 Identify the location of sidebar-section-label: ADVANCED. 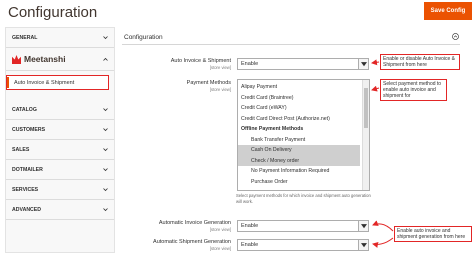
(27, 209).